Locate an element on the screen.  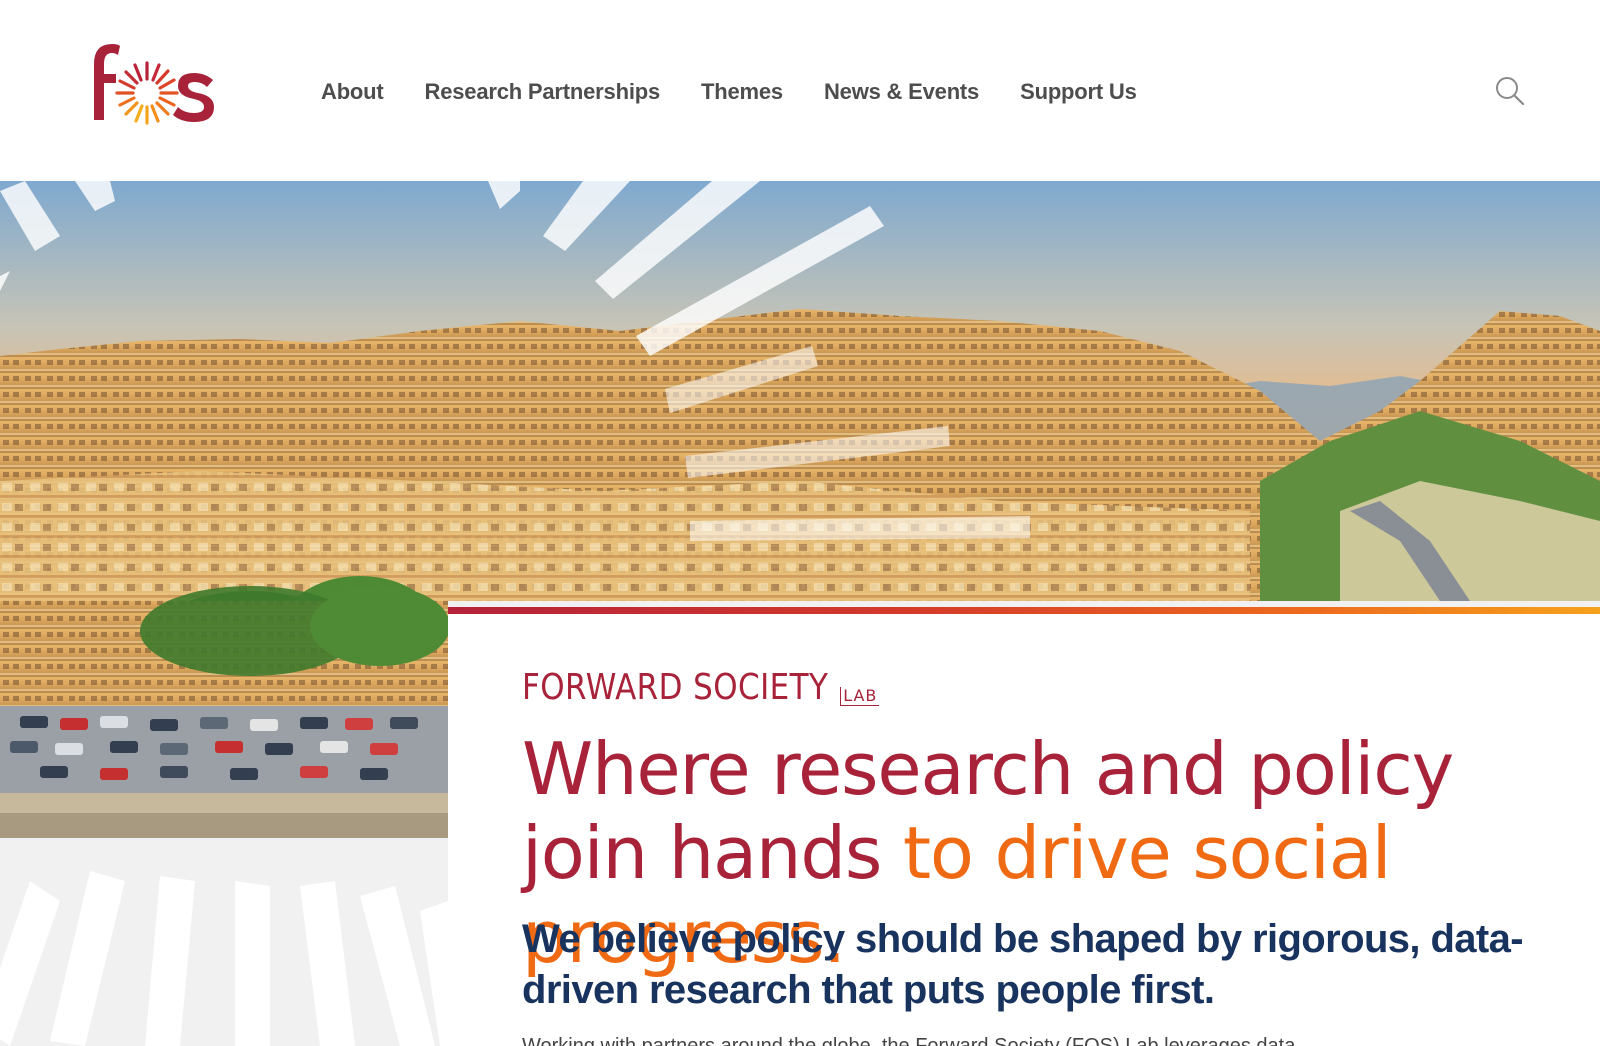
eyebrow-title: FORWARD SOCIETY is located at coordinates (675, 687).